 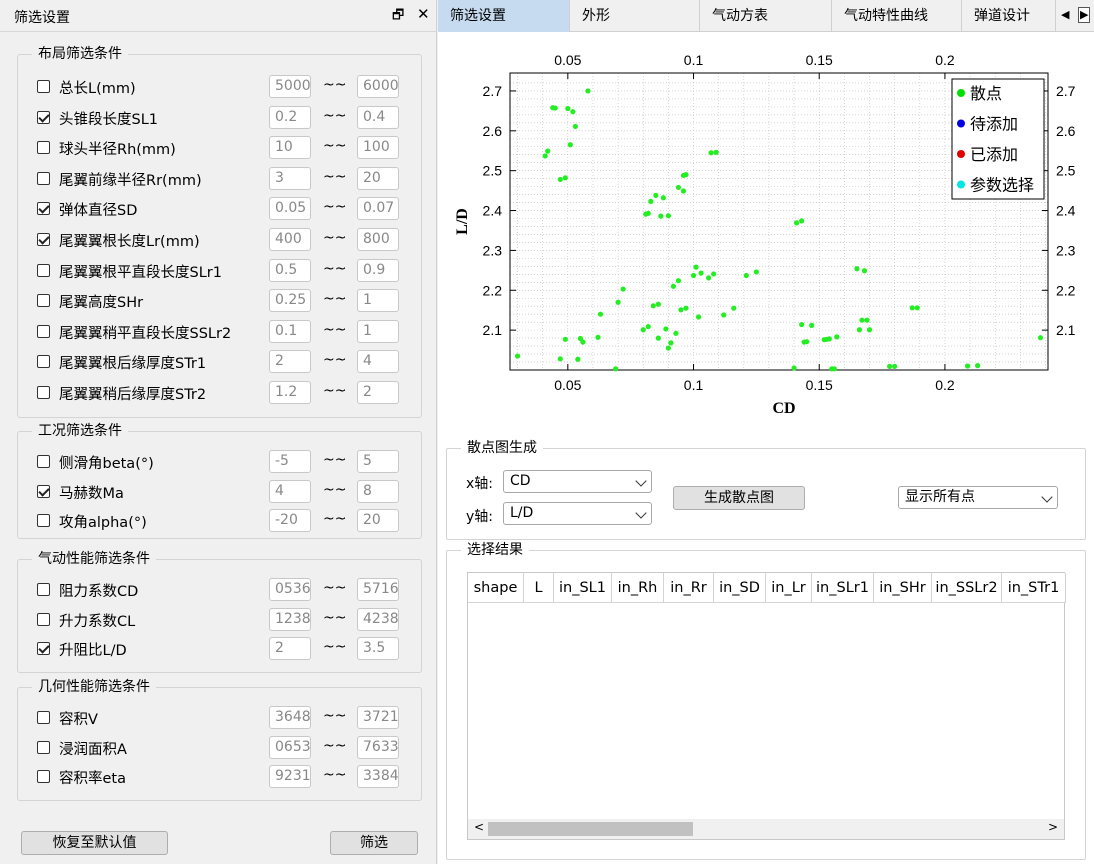 What do you see at coordinates (378, 117) in the screenshot?
I see `filter-max-input: 0.4` at bounding box center [378, 117].